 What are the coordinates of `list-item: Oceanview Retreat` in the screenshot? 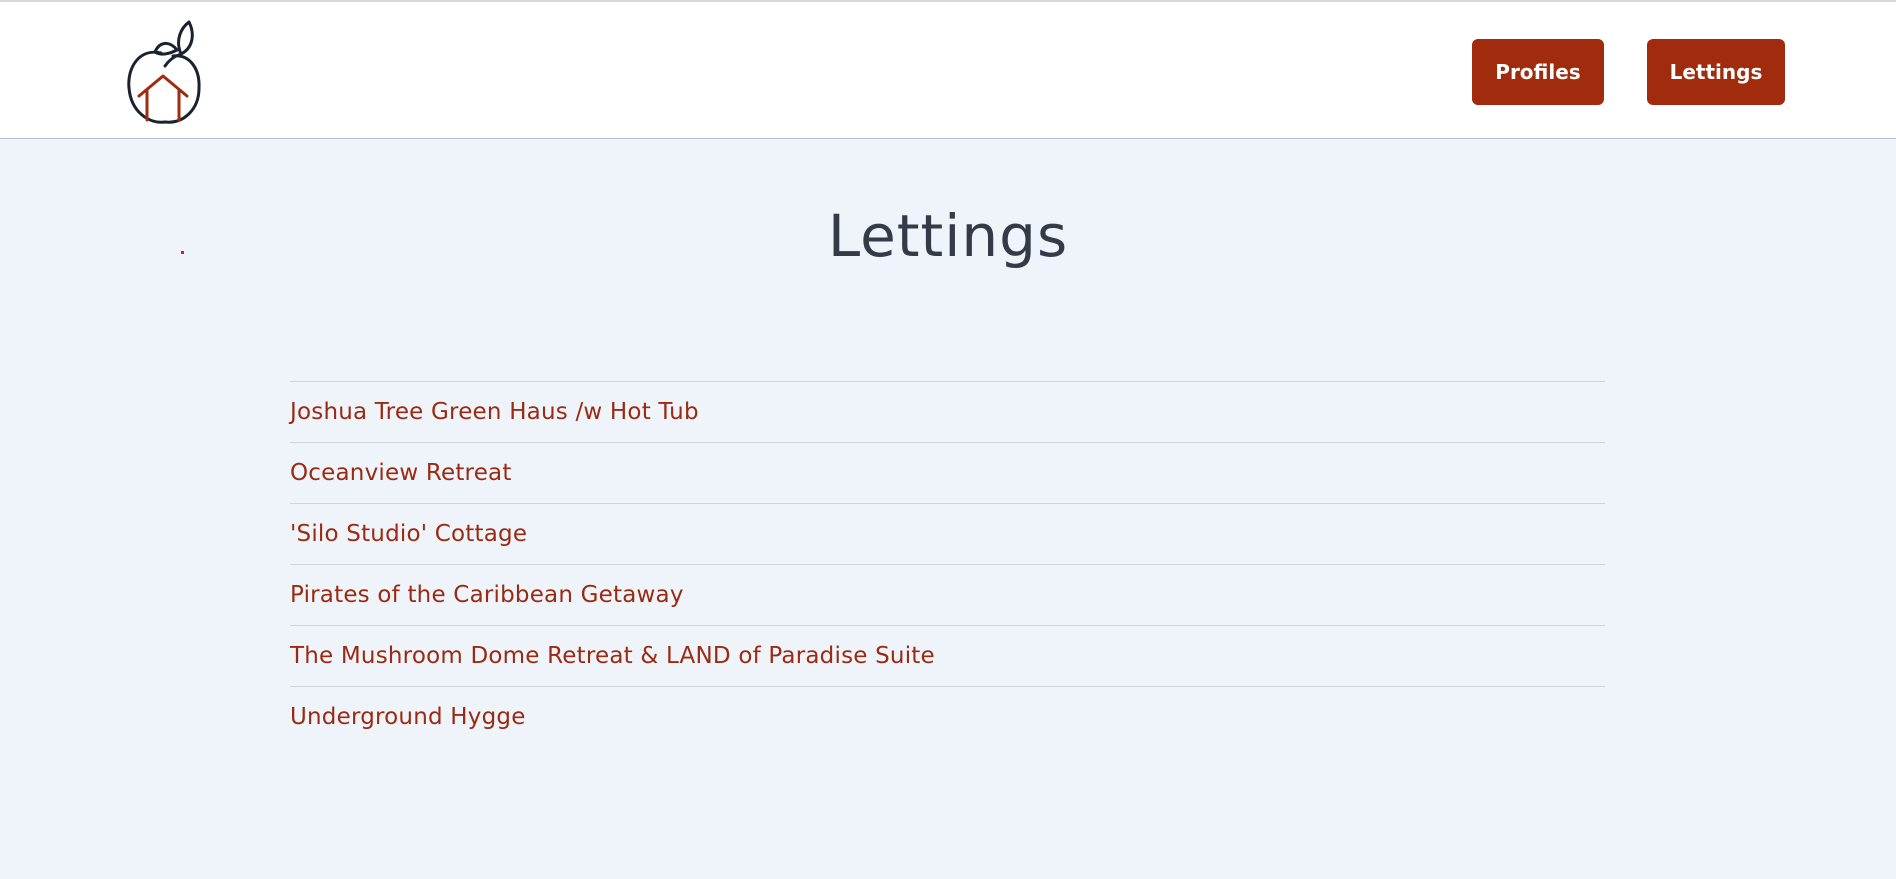 It's located at (947, 472).